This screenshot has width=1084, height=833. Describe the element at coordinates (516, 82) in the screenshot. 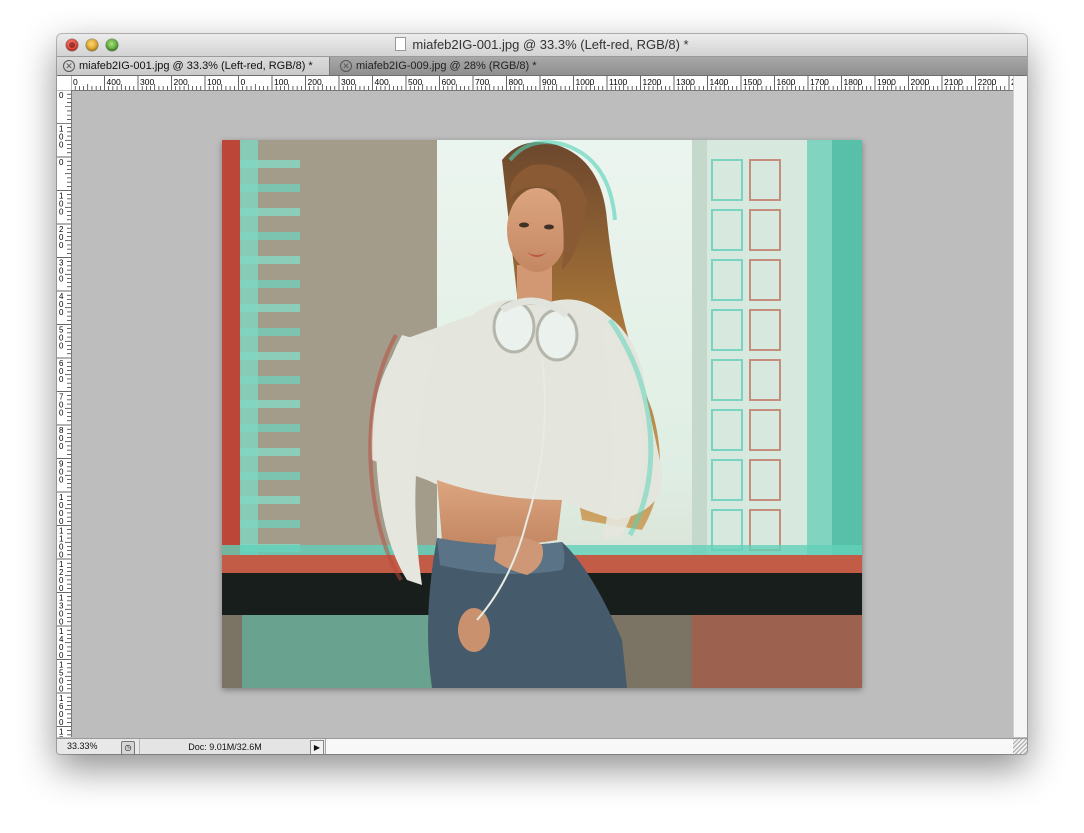

I see `ruler-label: 800` at that location.